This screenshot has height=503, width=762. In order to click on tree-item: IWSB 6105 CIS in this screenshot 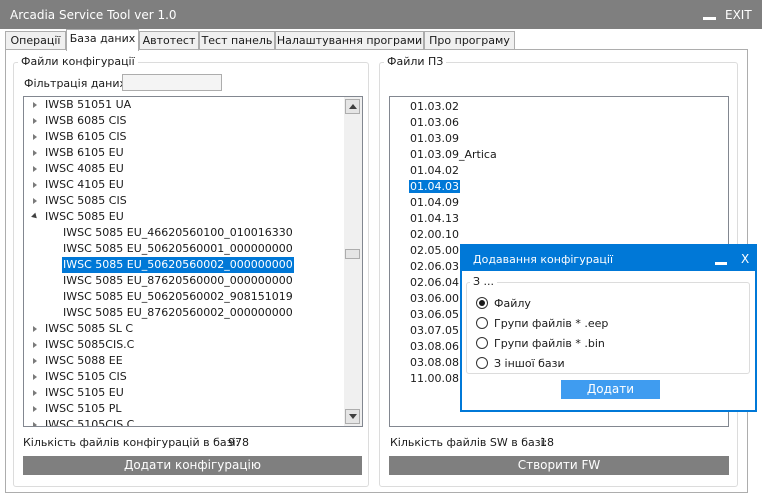, I will do `click(183, 137)`.